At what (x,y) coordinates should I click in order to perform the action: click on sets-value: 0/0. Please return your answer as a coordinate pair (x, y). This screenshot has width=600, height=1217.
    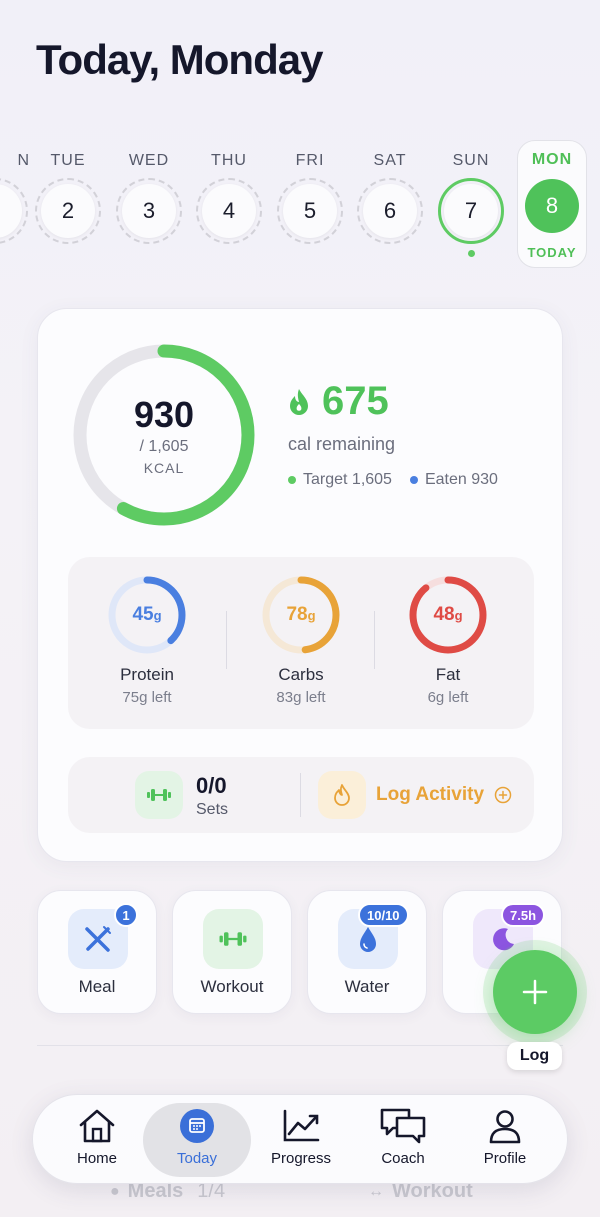
    Looking at the image, I should click on (211, 785).